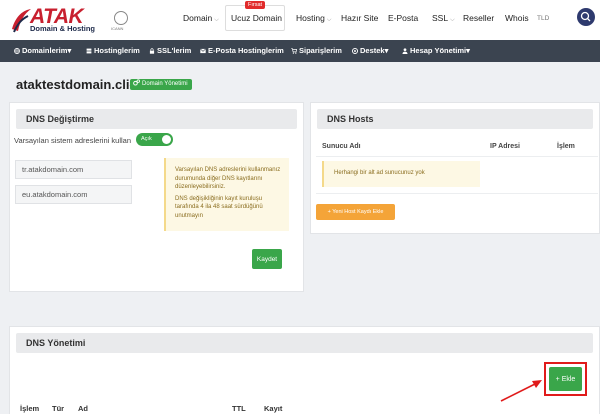  Describe the element at coordinates (72, 140) in the screenshot. I see `default-dns-label: Varsayılan sistem adreslerini kullan` at that location.